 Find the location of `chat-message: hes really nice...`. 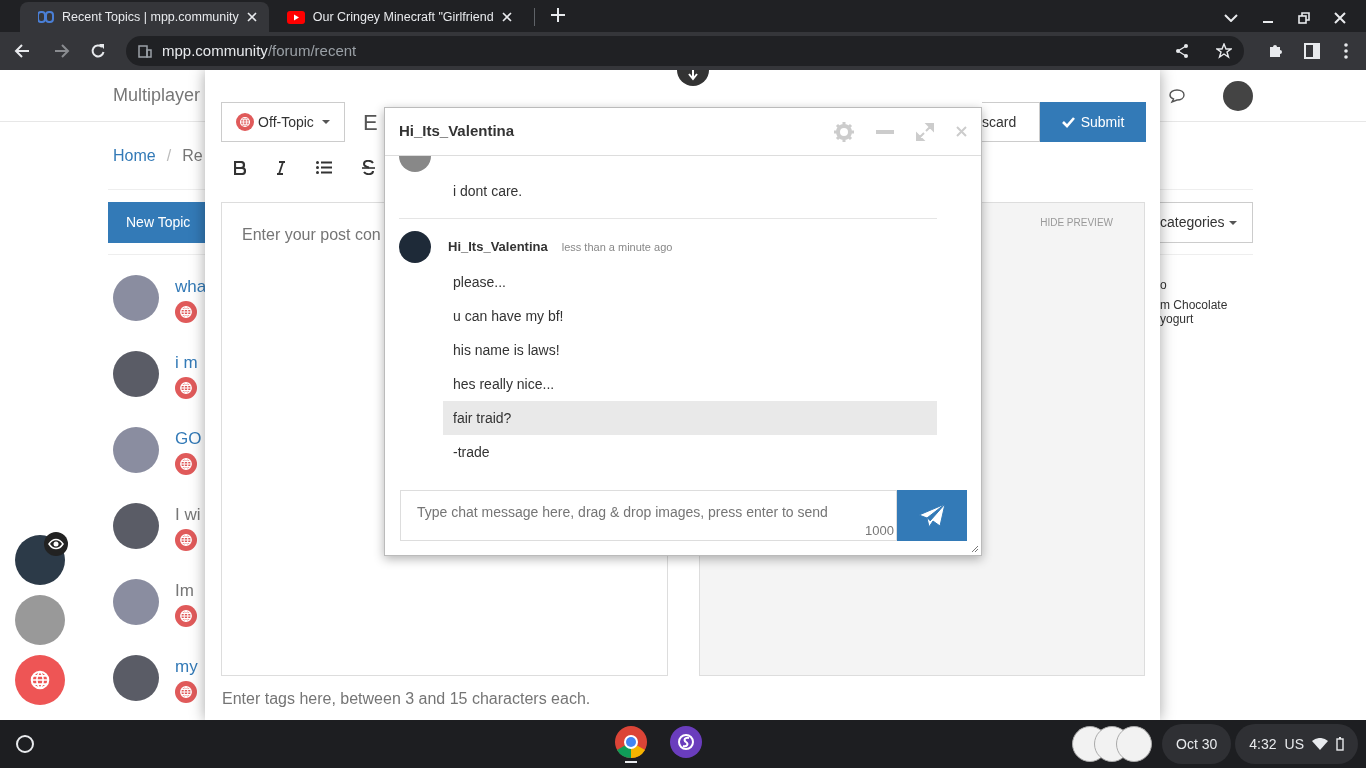

chat-message: hes really nice... is located at coordinates (504, 384).